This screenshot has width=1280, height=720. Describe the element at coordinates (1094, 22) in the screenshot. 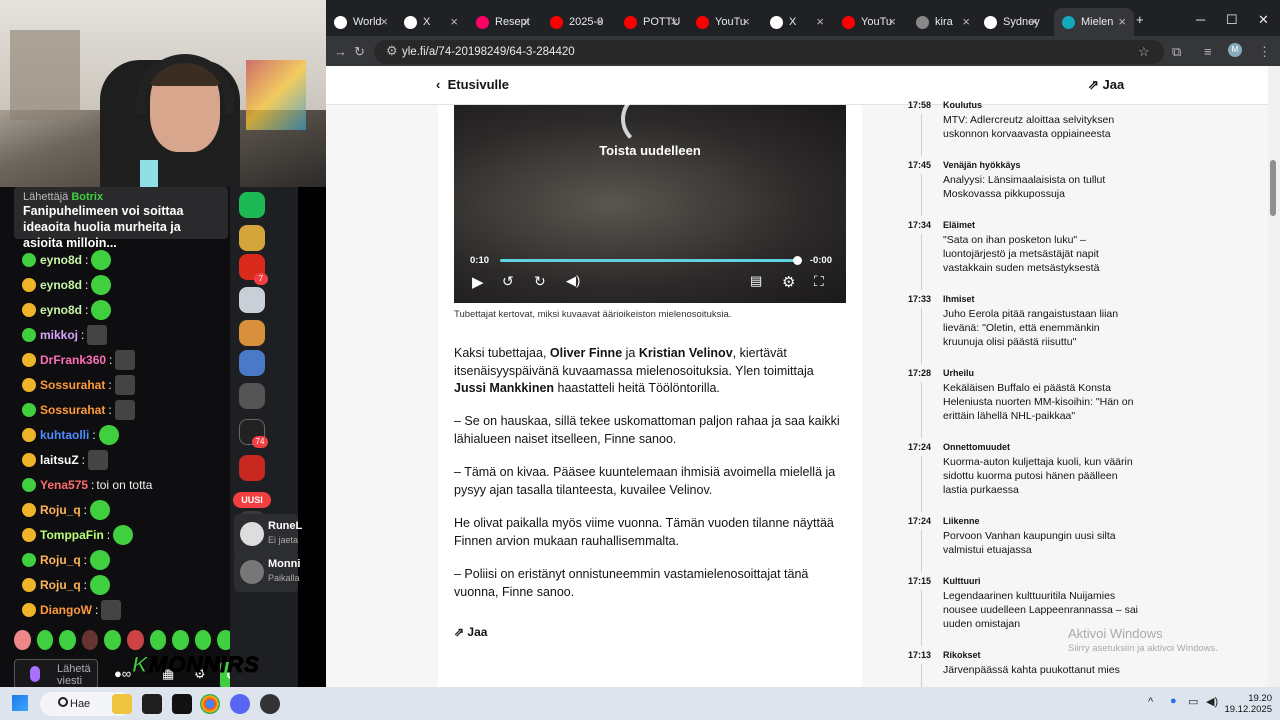

I see `browser-tab: Mielen ×` at that location.